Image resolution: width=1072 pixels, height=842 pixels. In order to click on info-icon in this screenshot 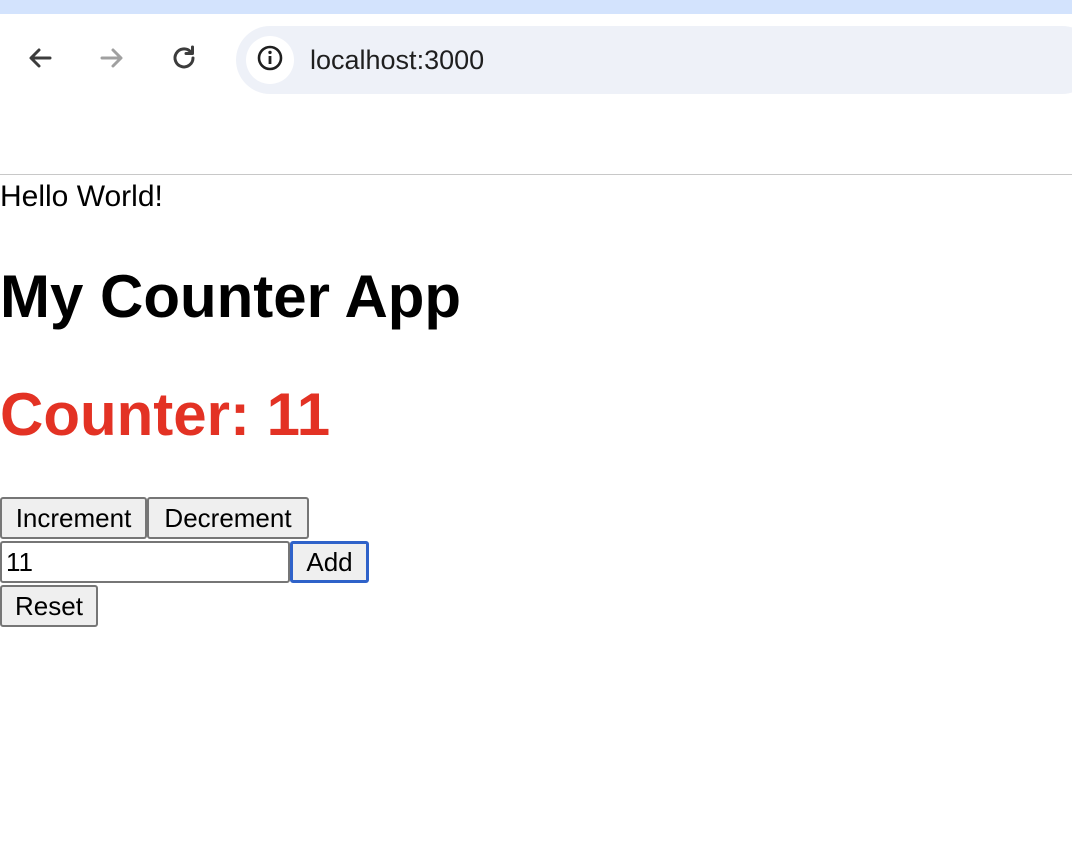, I will do `click(270, 60)`.